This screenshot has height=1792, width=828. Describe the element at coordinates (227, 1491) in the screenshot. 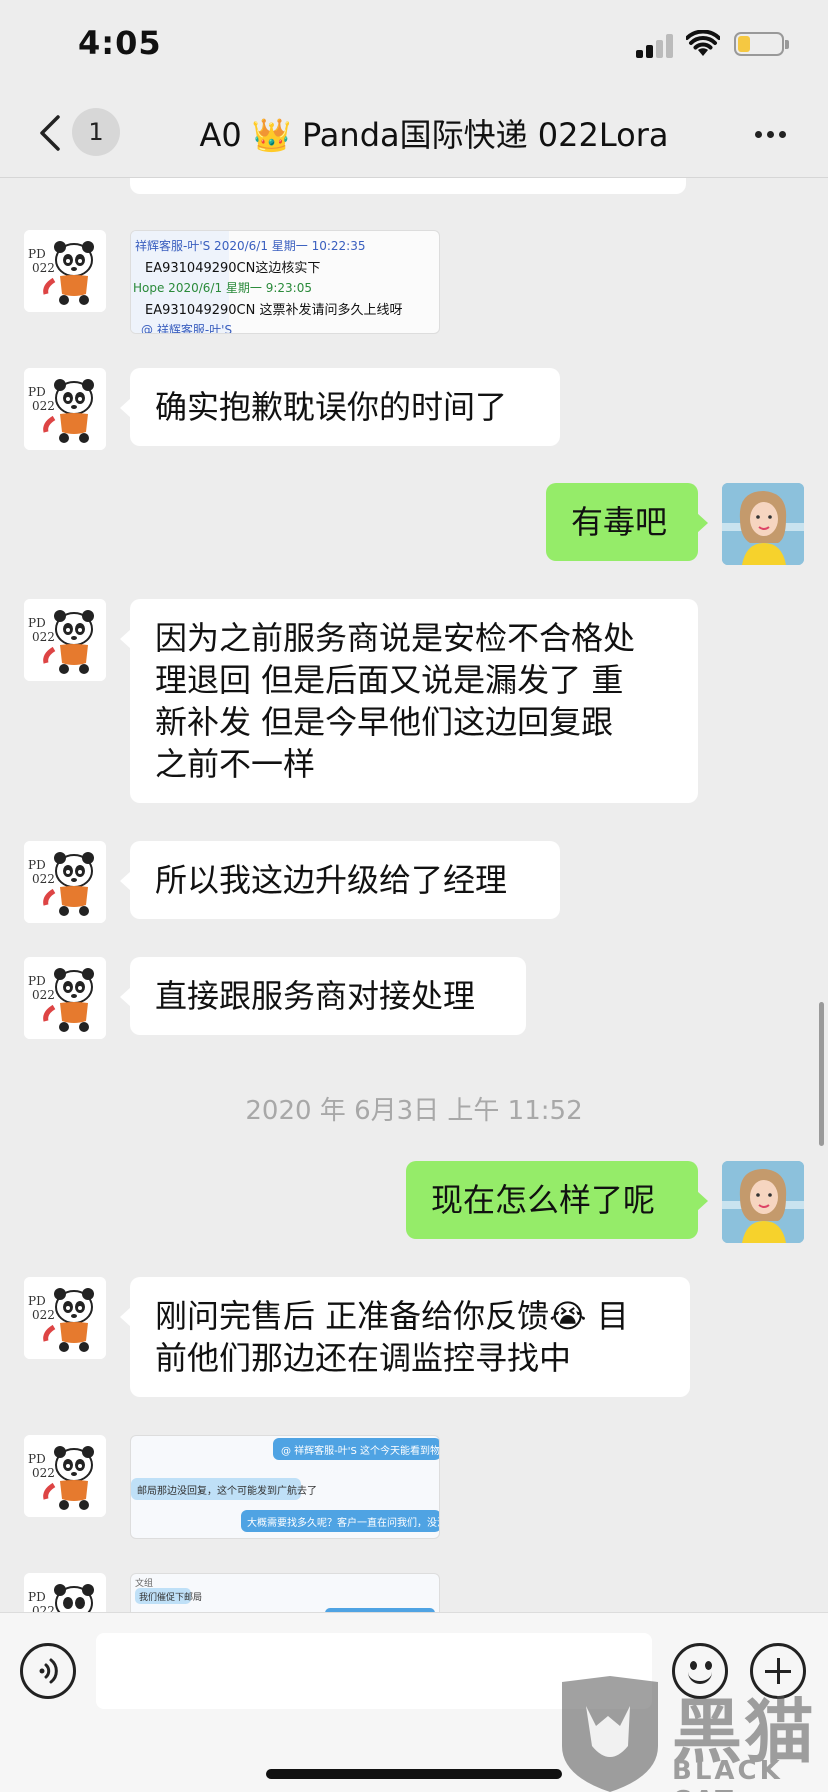

I see `screenshot-line: 邮局那边没回复，这个可能发到广航去了` at that location.